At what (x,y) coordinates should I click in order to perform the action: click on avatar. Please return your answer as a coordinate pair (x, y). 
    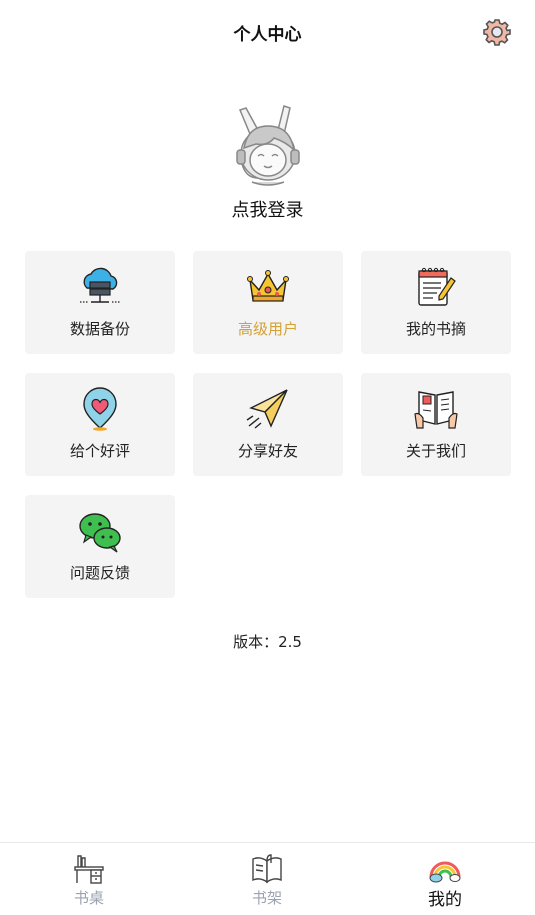
    Looking at the image, I should click on (268, 146).